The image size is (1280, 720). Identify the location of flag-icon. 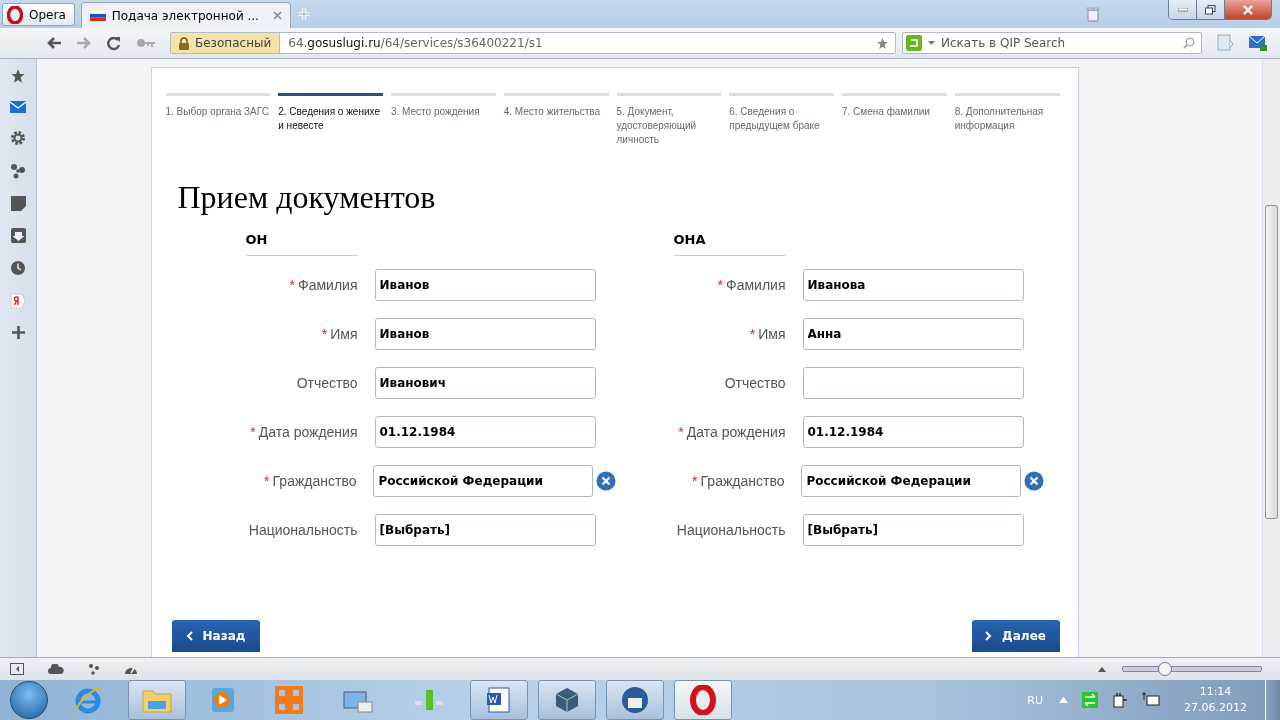
(97, 15).